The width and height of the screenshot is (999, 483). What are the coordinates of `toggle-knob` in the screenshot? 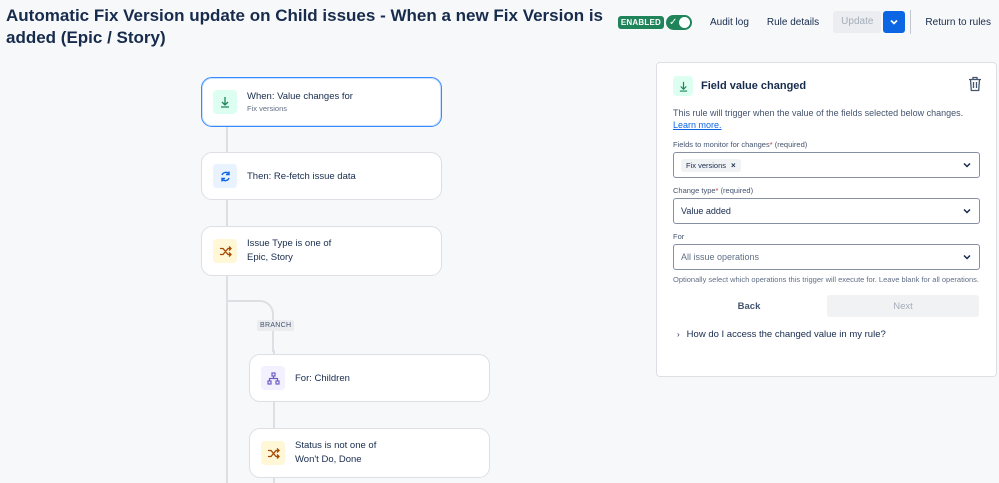 It's located at (684, 22).